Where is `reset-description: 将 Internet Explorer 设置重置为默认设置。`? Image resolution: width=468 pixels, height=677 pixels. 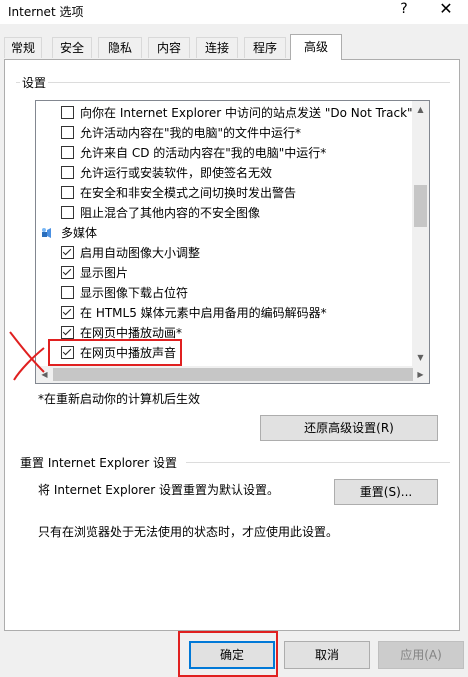 reset-description: 将 Internet Explorer 设置重置为默认设置。 is located at coordinates (159, 490).